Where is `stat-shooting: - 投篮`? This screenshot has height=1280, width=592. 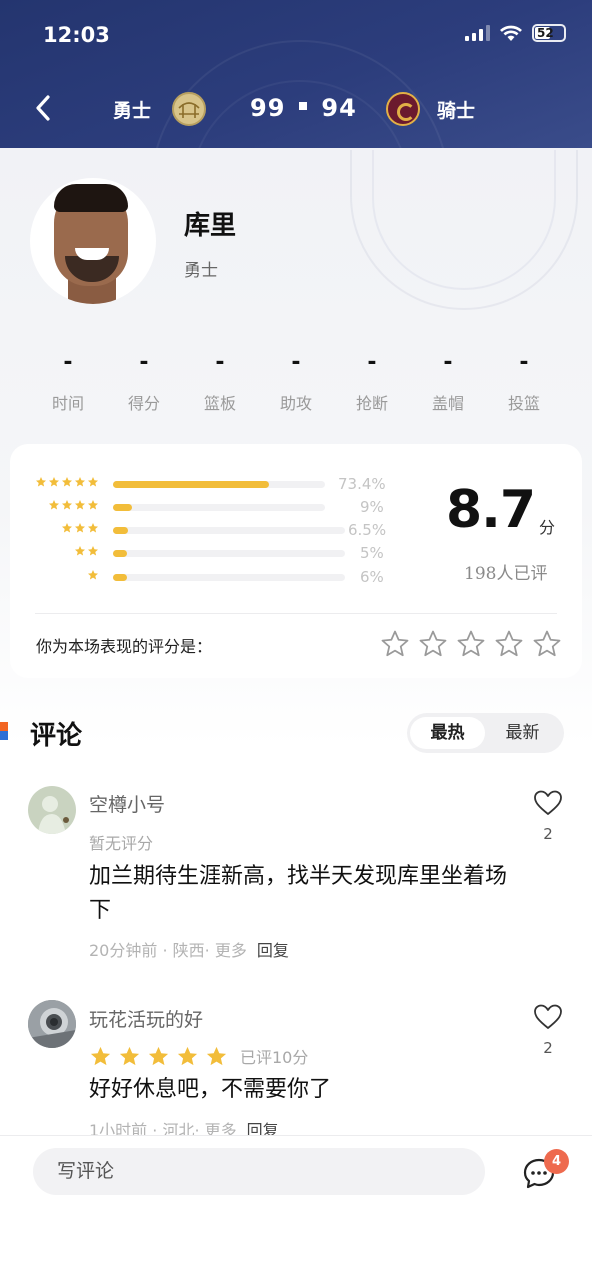 stat-shooting: - 投篮 is located at coordinates (524, 382).